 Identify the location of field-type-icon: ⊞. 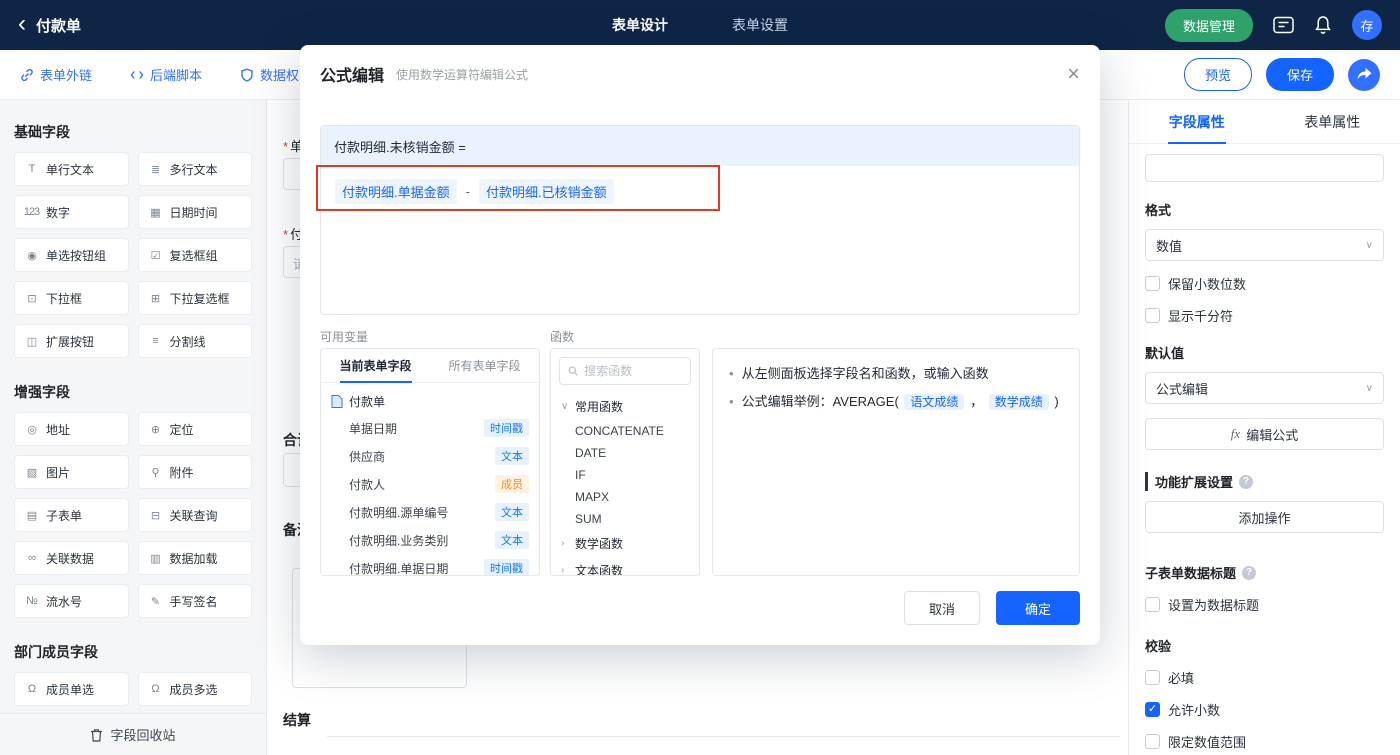
(155, 298).